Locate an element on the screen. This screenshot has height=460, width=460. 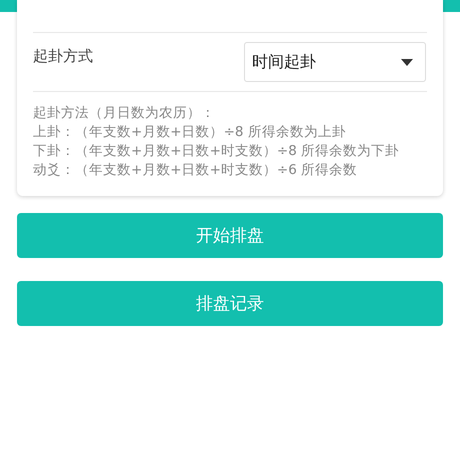
caret-icon is located at coordinates (407, 62).